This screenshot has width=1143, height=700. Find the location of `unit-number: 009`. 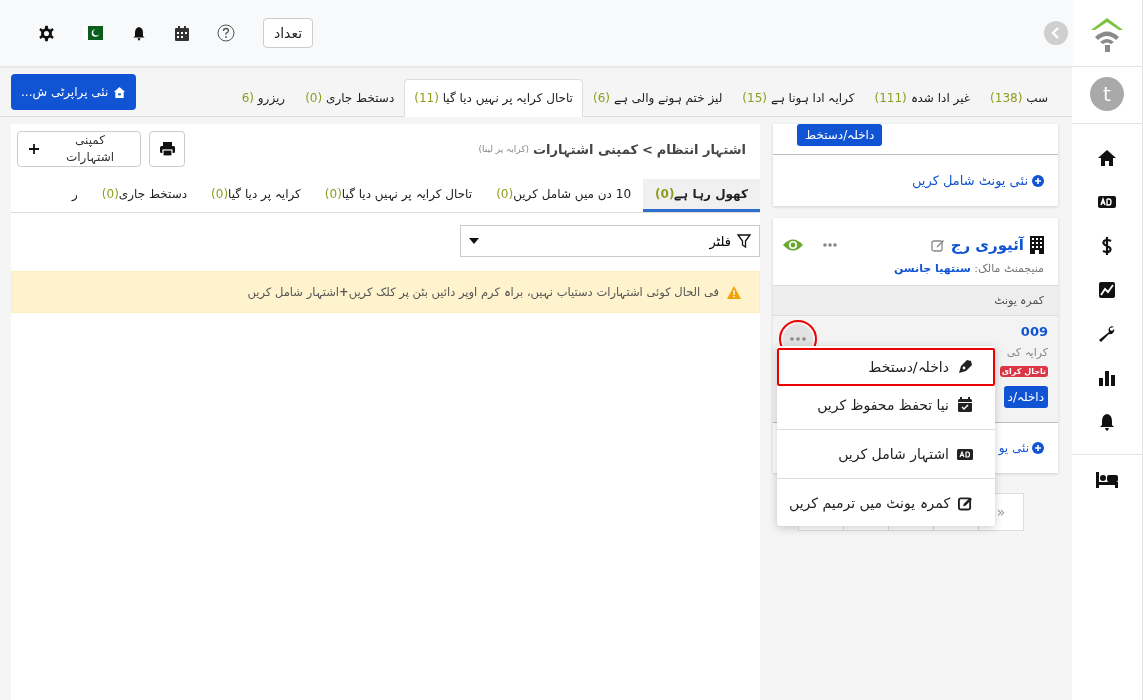

unit-number: 009 is located at coordinates (1034, 331).